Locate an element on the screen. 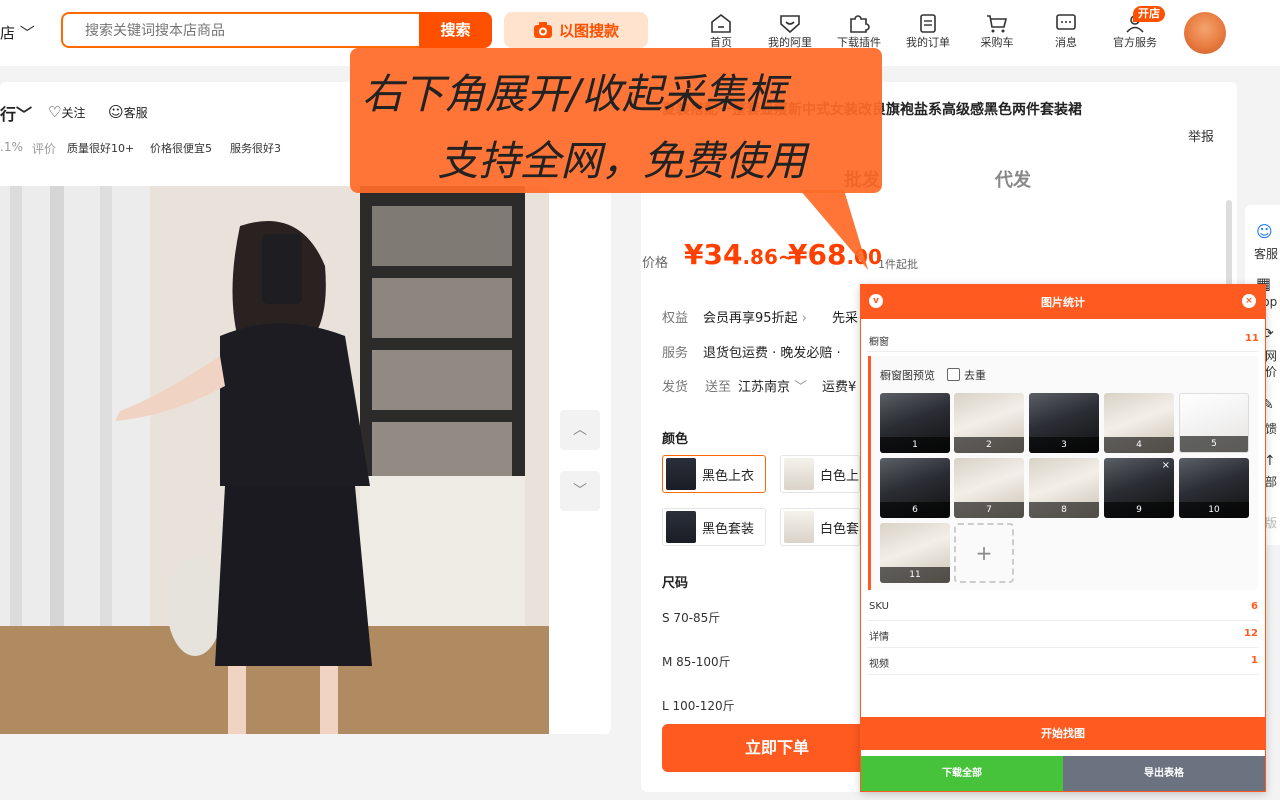 The width and height of the screenshot is (1280, 800). thumb-number: 8 is located at coordinates (1064, 510).